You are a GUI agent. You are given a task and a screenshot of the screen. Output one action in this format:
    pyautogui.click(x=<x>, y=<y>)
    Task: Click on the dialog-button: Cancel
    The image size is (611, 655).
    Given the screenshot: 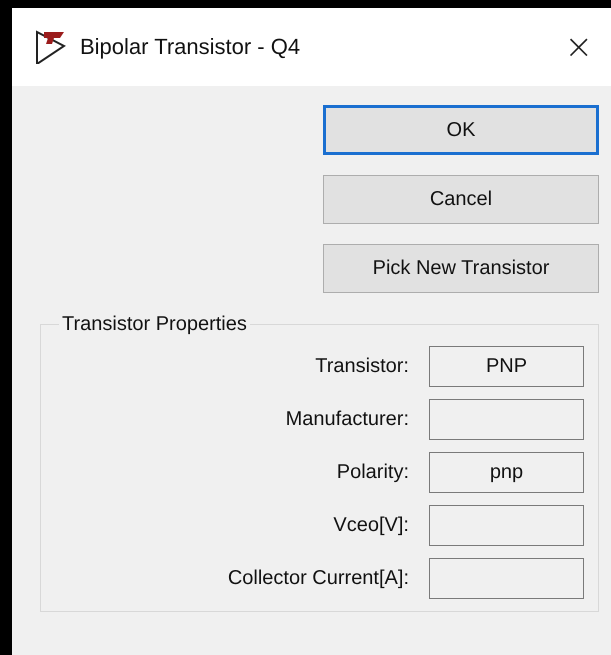 What is the action you would take?
    pyautogui.click(x=461, y=199)
    